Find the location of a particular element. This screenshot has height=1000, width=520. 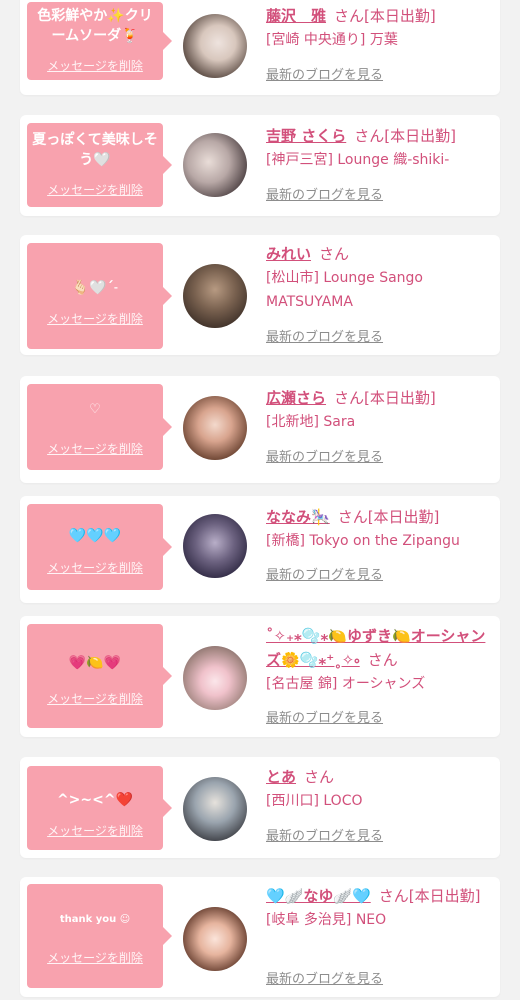

shop-label: [名古屋 錦] オーシャンズ is located at coordinates (346, 684).